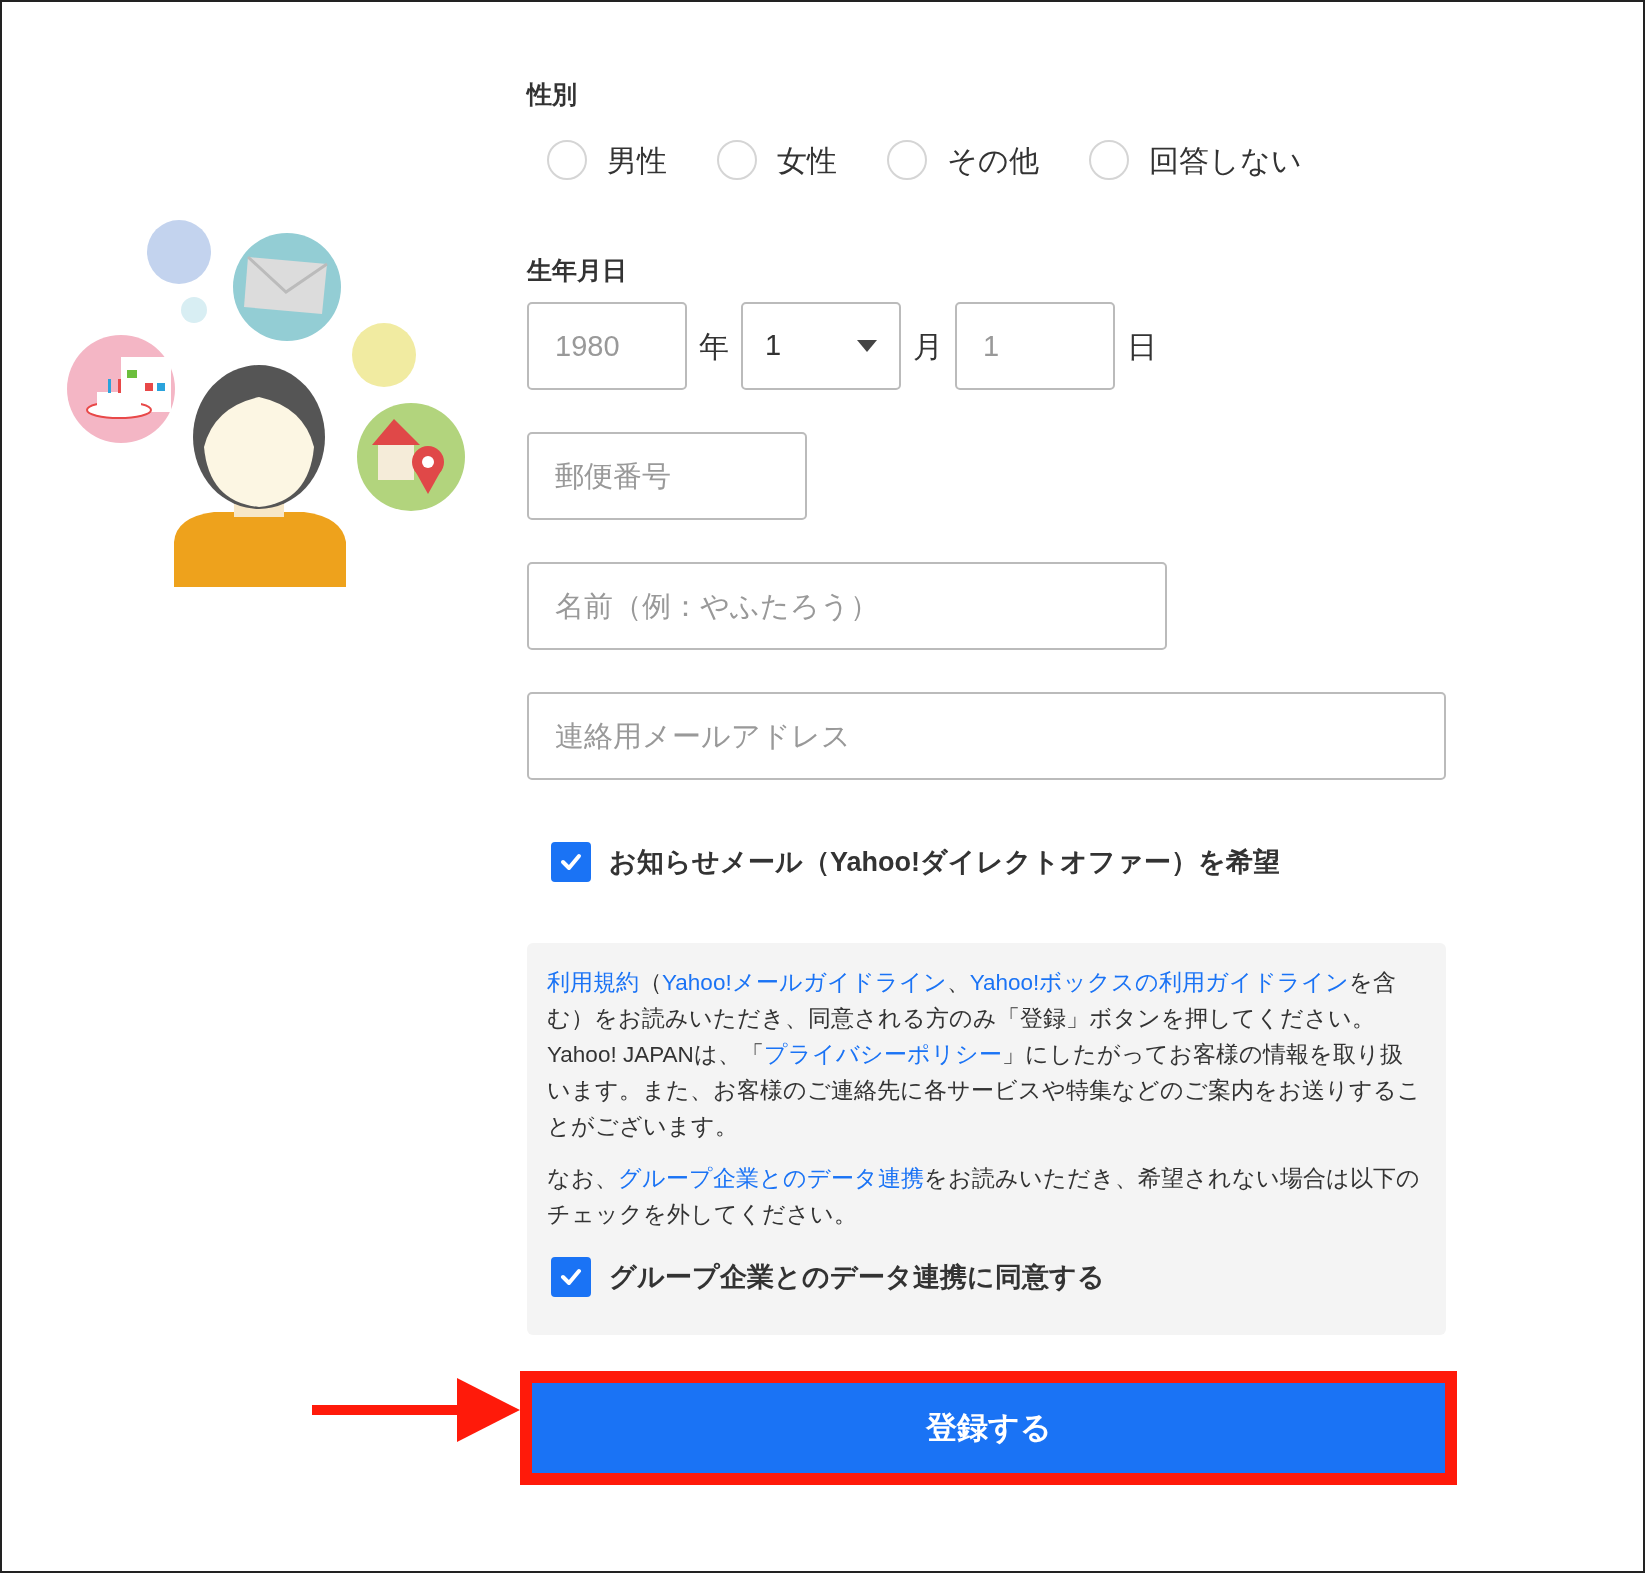 This screenshot has width=1645, height=1573. Describe the element at coordinates (771, 1178) in the screenshot. I see `terms-link: グループ企業とのデータ連携` at that location.